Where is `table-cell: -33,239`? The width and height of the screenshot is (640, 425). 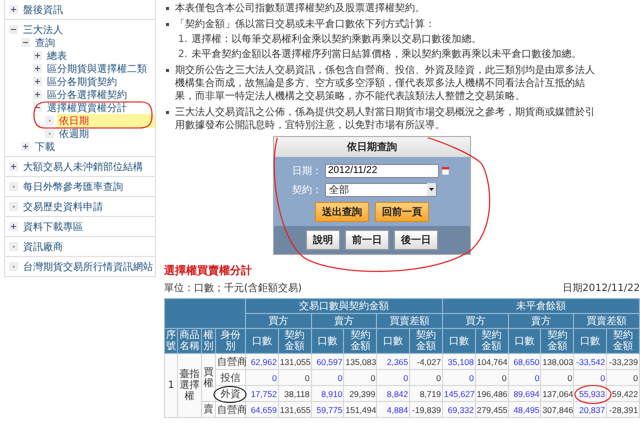 table-cell: -33,239 is located at coordinates (623, 362).